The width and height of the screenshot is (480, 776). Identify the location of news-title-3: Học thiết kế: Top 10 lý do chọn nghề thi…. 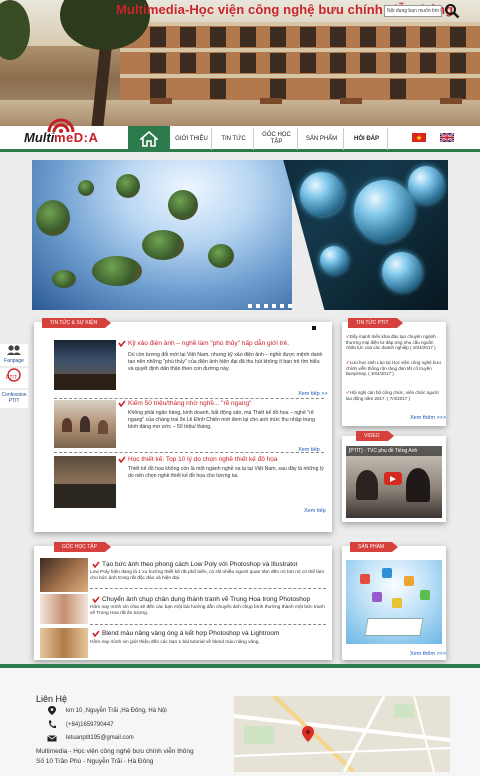
(202, 459).